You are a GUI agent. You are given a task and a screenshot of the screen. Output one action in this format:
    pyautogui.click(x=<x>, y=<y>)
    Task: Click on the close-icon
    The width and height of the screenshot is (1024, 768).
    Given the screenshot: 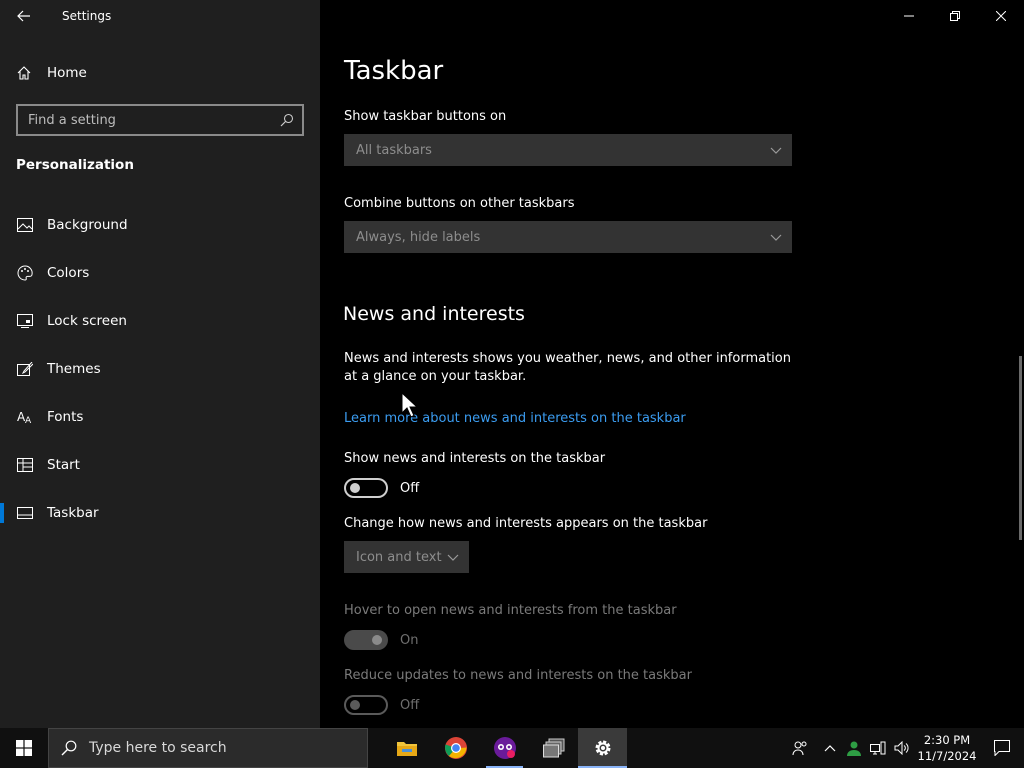 What is the action you would take?
    pyautogui.click(x=1001, y=16)
    